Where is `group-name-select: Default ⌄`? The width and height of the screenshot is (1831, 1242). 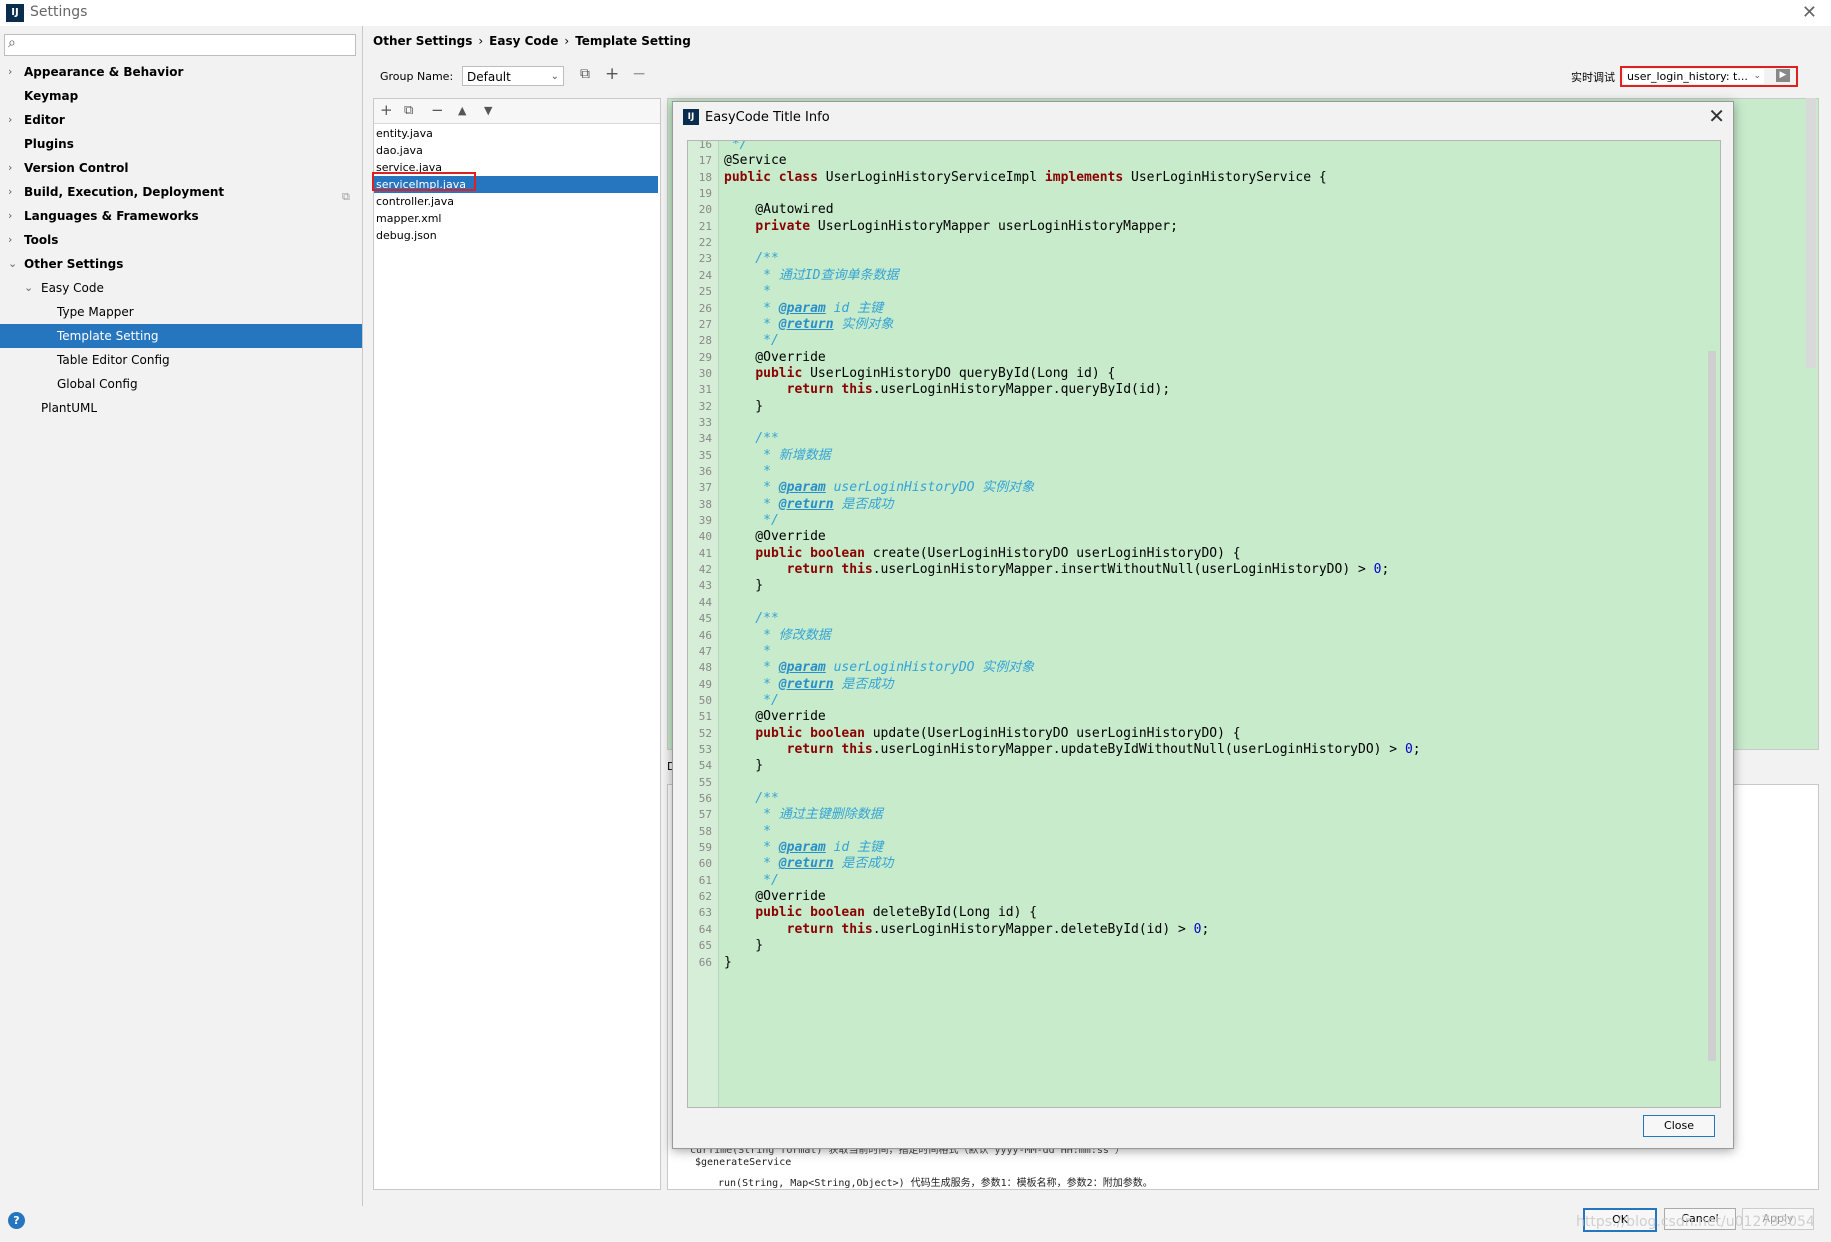
group-name-select: Default ⌄ is located at coordinates (513, 76).